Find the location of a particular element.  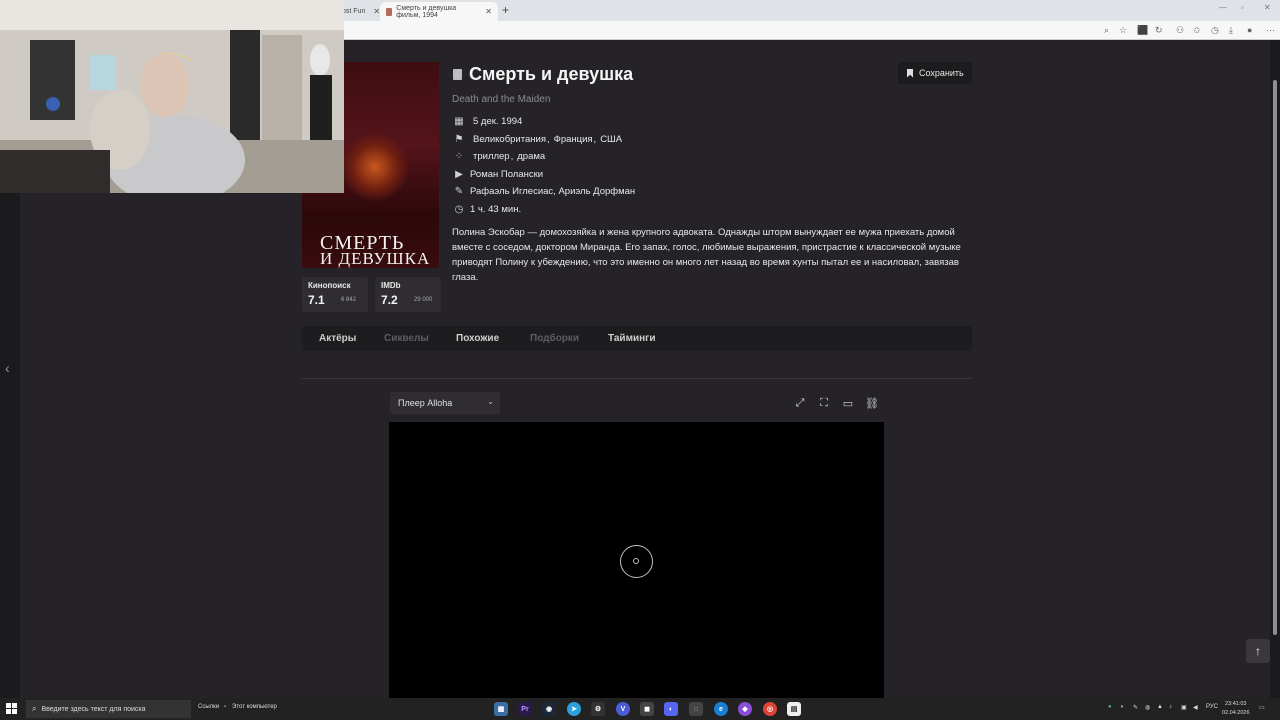

twitch-app-icon: ◆ is located at coordinates (745, 709).